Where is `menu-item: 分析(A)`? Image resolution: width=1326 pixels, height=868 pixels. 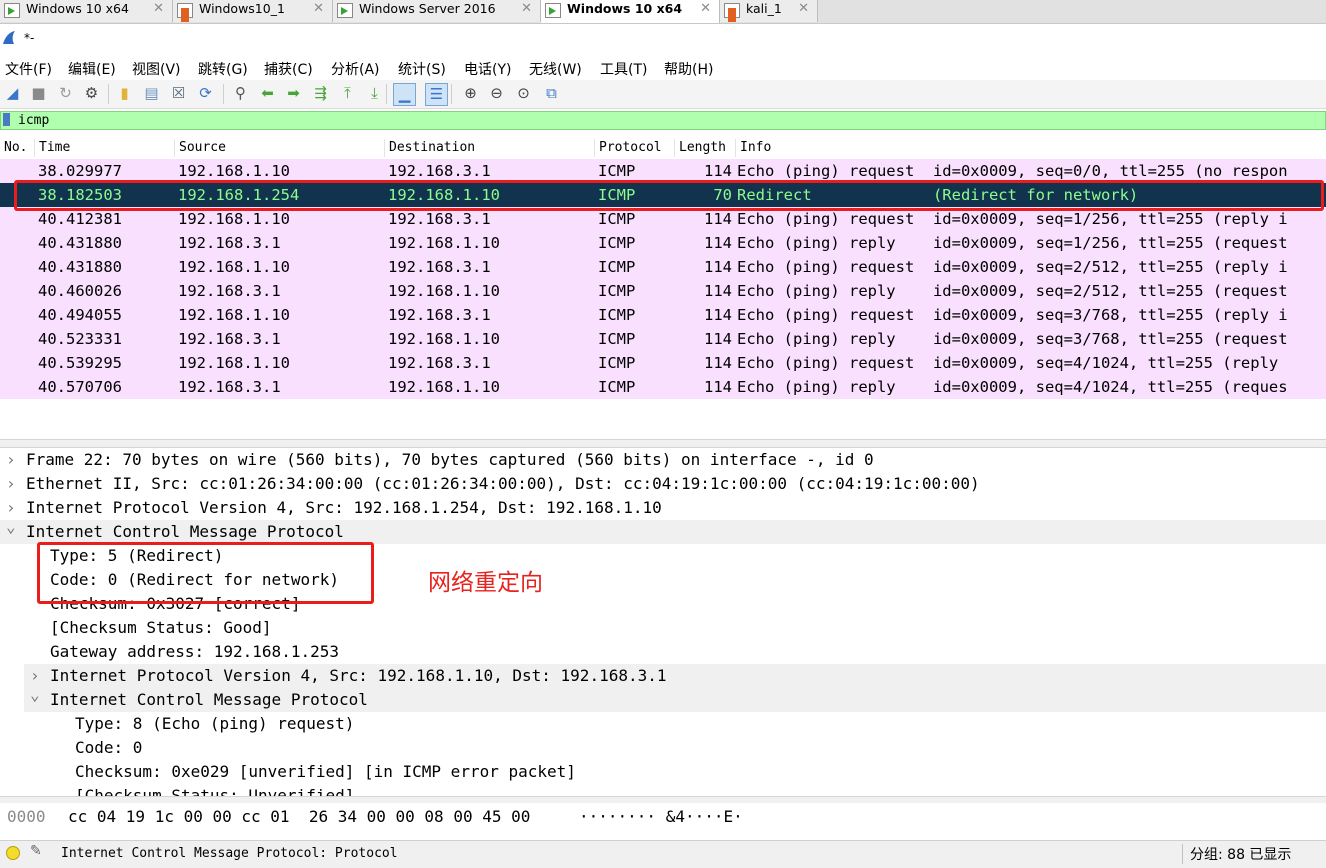 menu-item: 分析(A) is located at coordinates (355, 69).